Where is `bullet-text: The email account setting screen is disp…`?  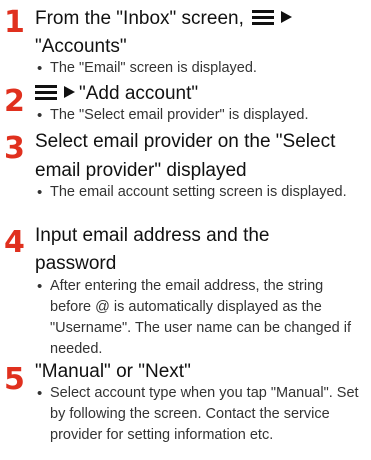
bullet-text: The email account setting screen is disp… is located at coordinates (198, 192).